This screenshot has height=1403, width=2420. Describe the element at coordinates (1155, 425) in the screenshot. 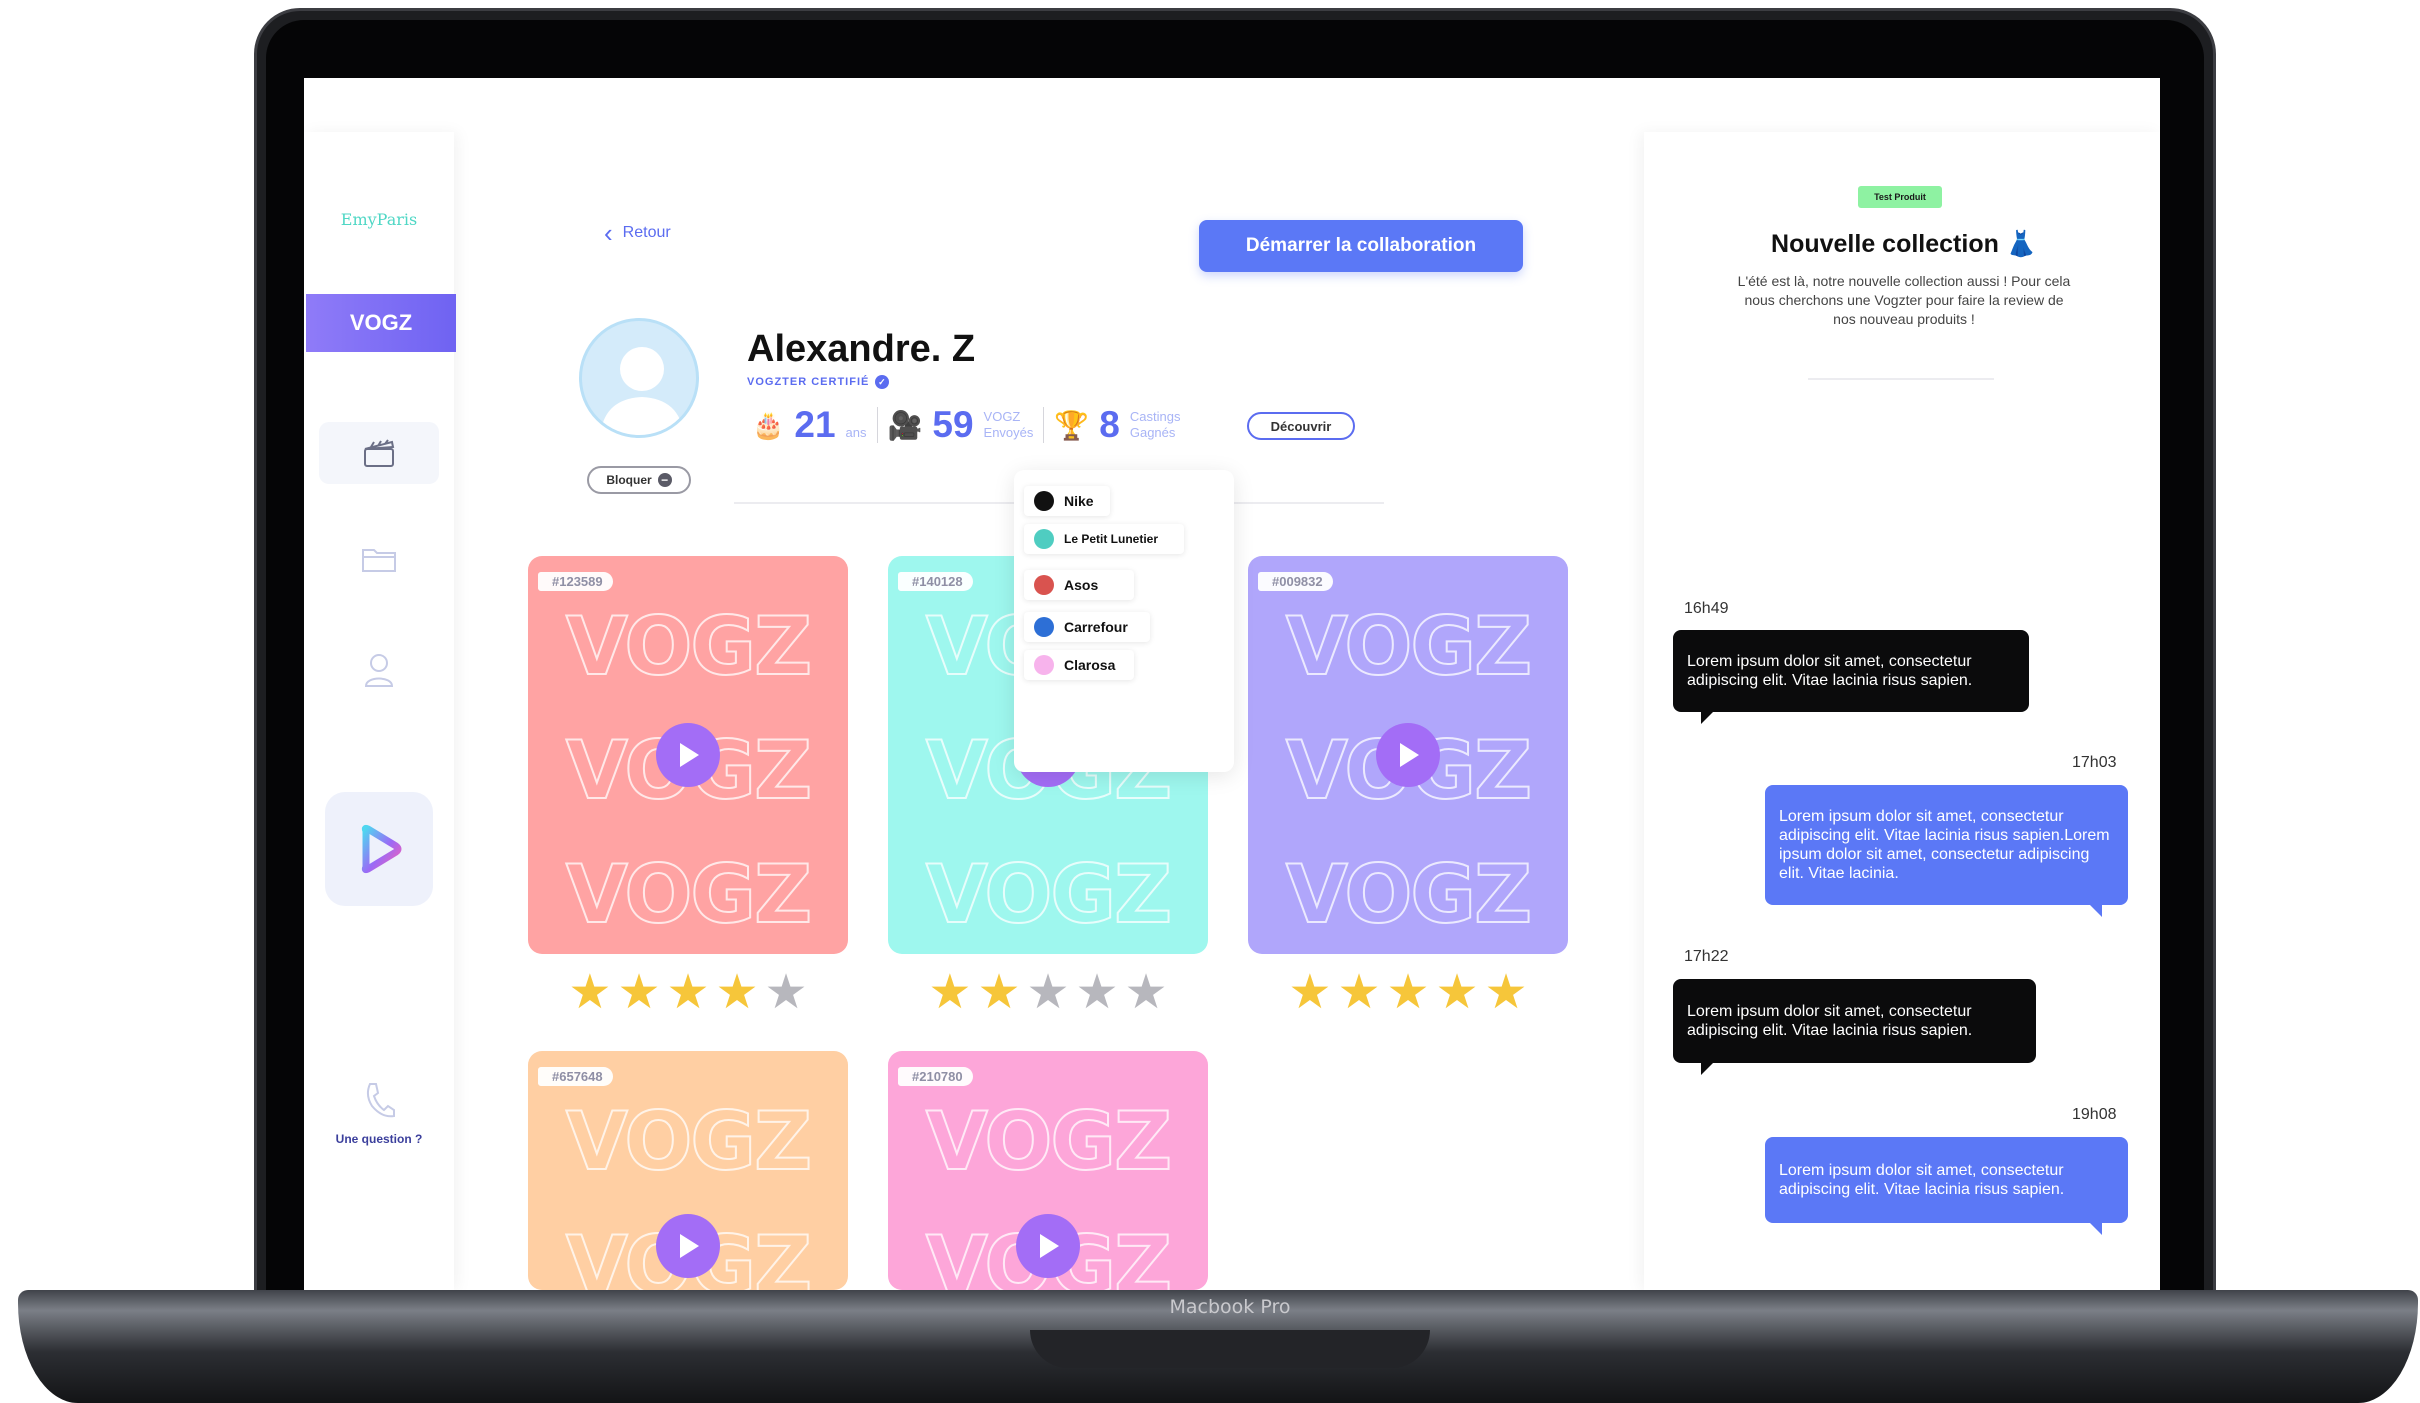

I see `castings-won-unit: Castings Gagnés` at that location.